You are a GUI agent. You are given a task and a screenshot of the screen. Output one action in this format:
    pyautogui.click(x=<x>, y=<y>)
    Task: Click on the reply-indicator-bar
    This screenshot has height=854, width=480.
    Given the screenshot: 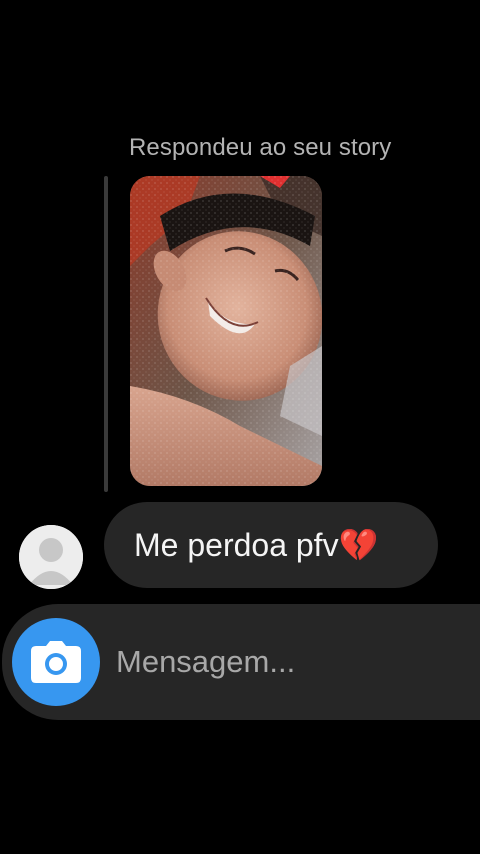 What is the action you would take?
    pyautogui.click(x=106, y=334)
    